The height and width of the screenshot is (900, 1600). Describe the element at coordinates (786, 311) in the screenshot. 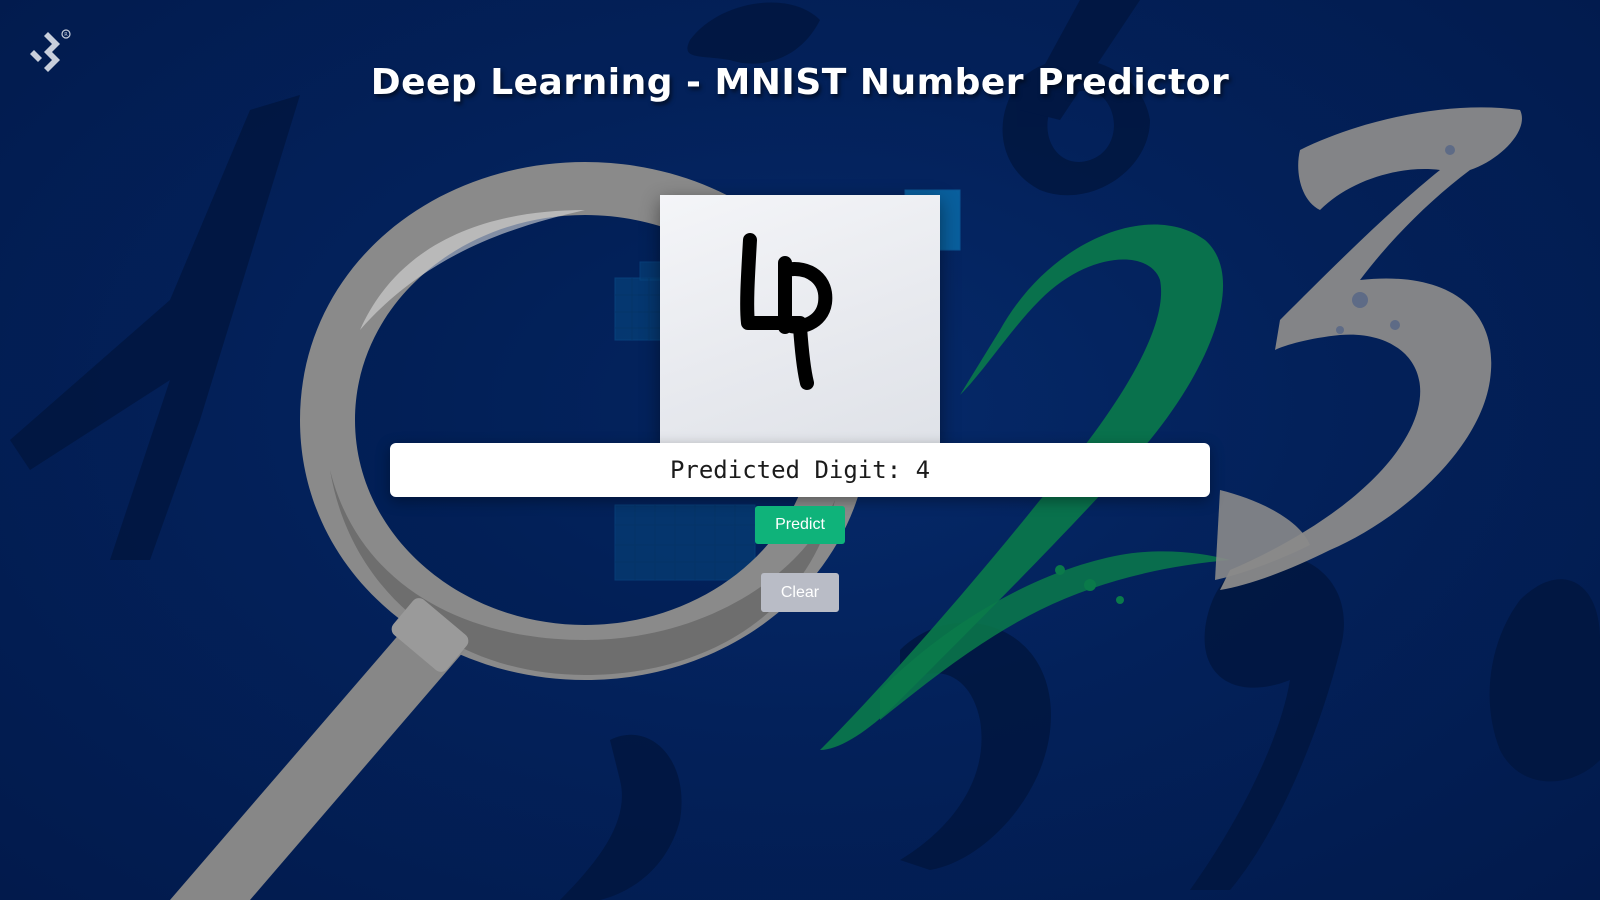

I see `drawn-digit-stroke` at that location.